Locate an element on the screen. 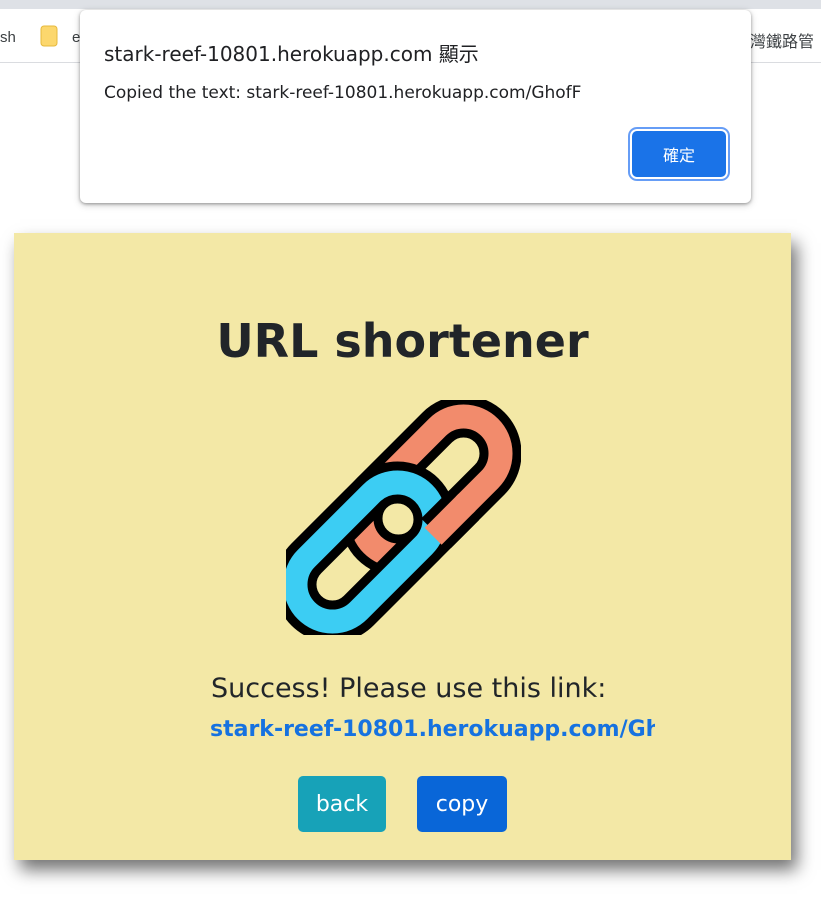 This screenshot has width=821, height=907. short-link: stark-reef-10801.herokuapp.com/GhofF is located at coordinates (432, 729).